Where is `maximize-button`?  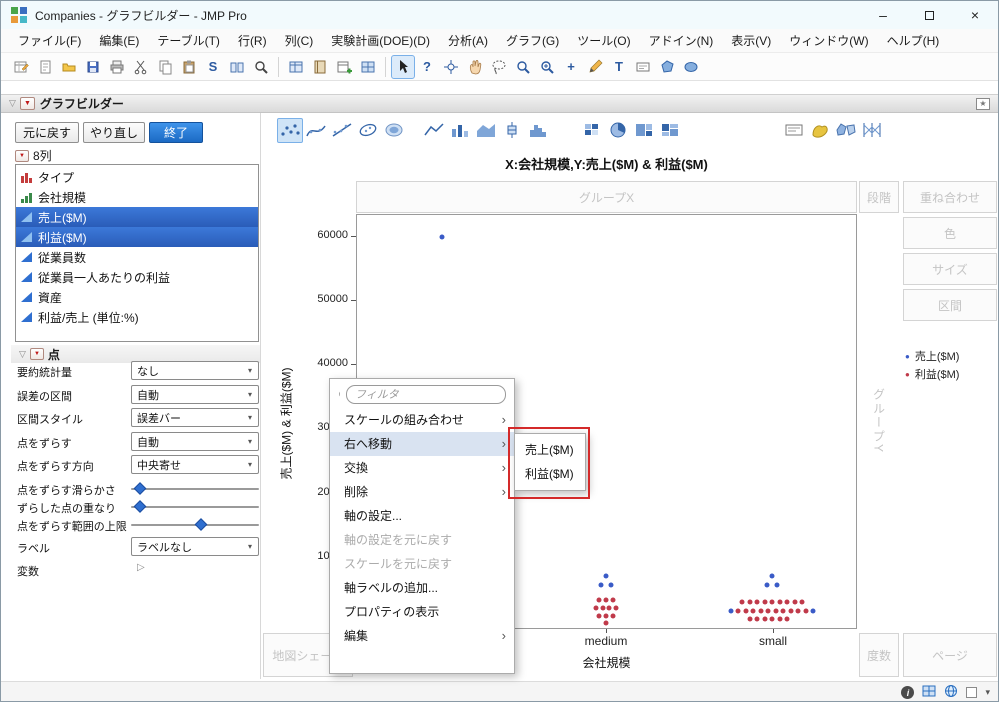 maximize-button is located at coordinates (929, 15).